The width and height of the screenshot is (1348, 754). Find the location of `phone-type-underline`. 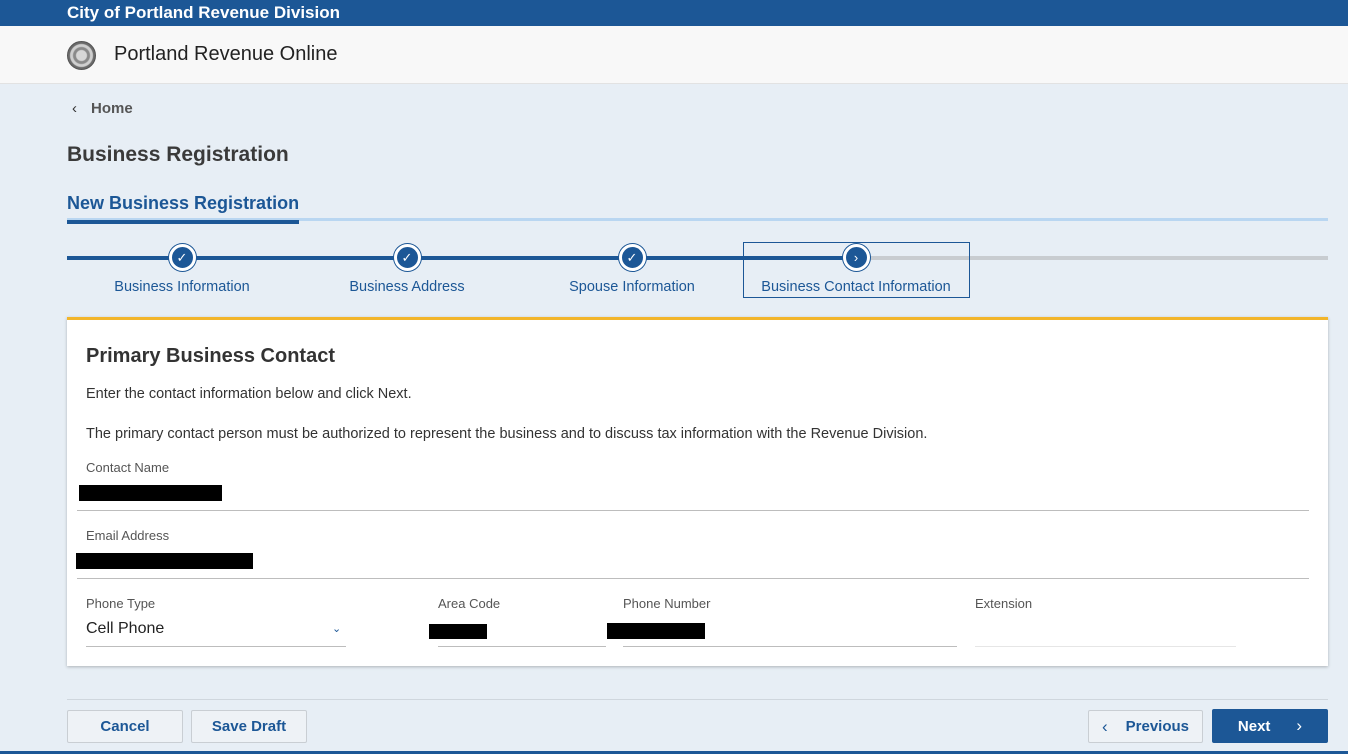

phone-type-underline is located at coordinates (216, 646).